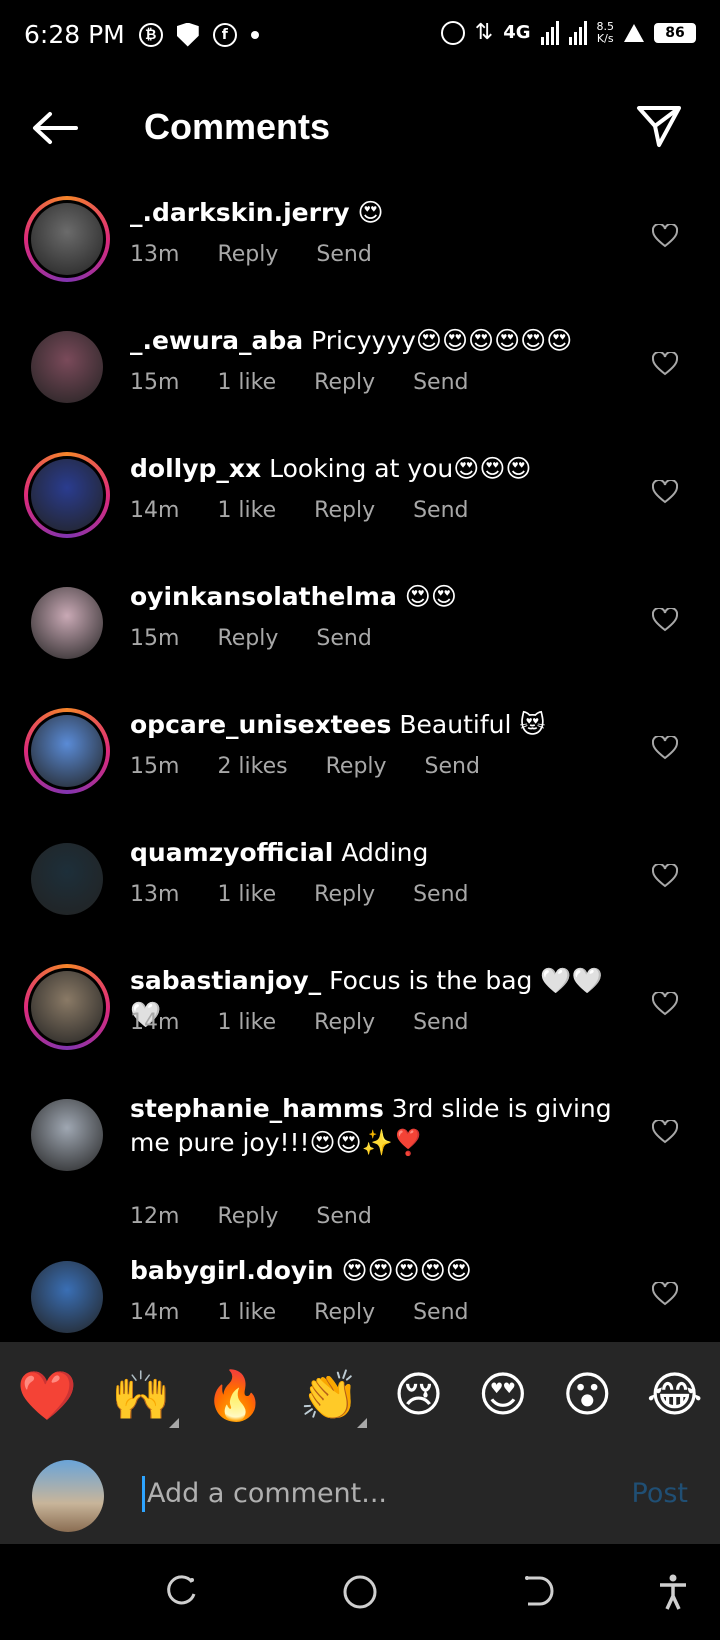 This screenshot has height=1640, width=720. Describe the element at coordinates (240, 212) in the screenshot. I see `comment-username: _.darkskin.jerry` at that location.